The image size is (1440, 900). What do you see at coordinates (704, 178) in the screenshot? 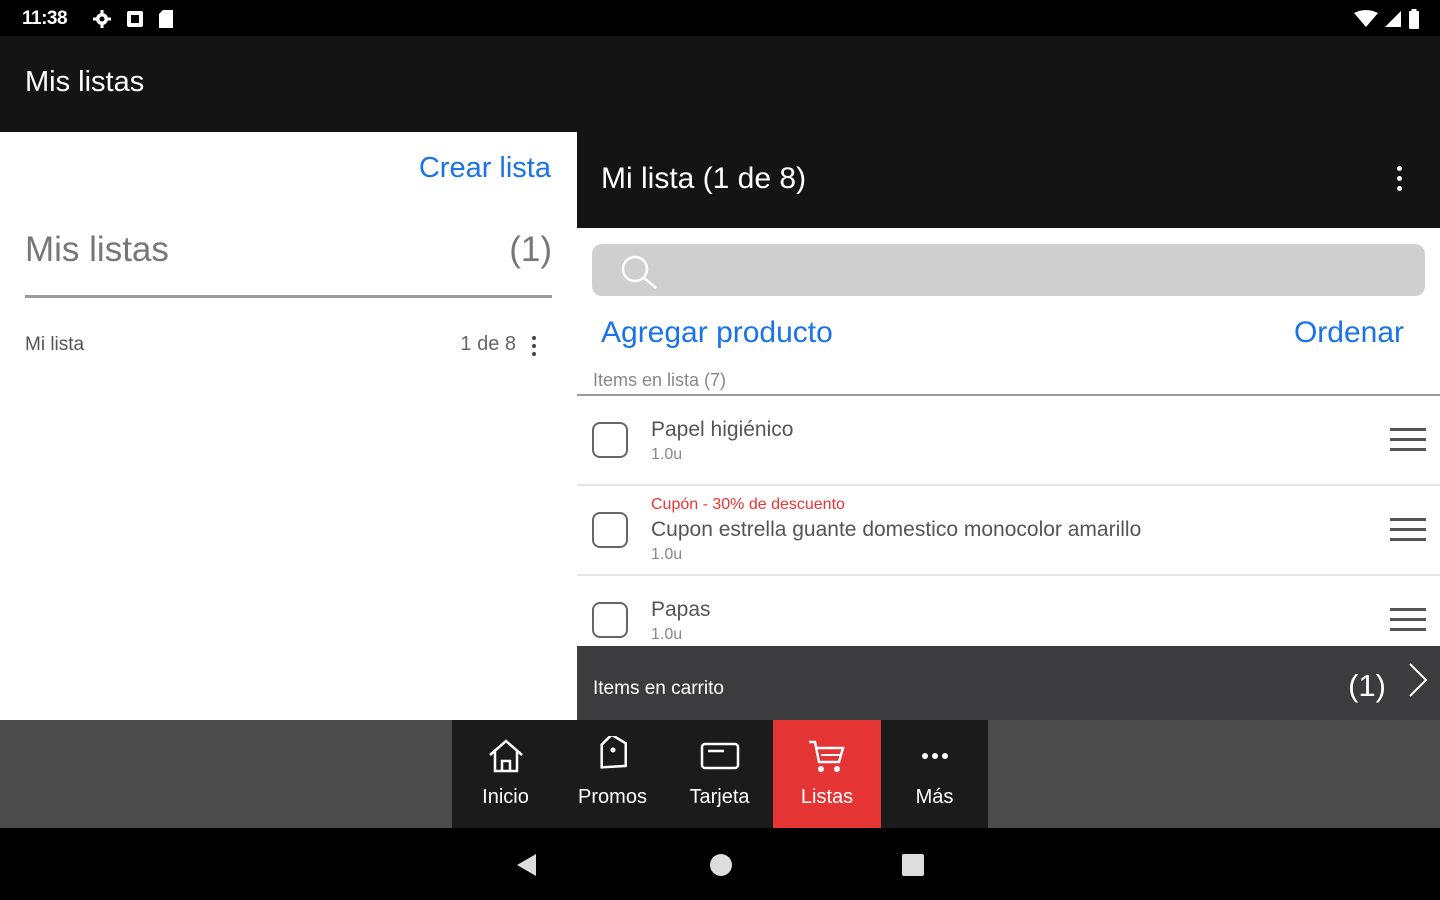
I see `list-detail-title: Mi lista (1 de 8)` at bounding box center [704, 178].